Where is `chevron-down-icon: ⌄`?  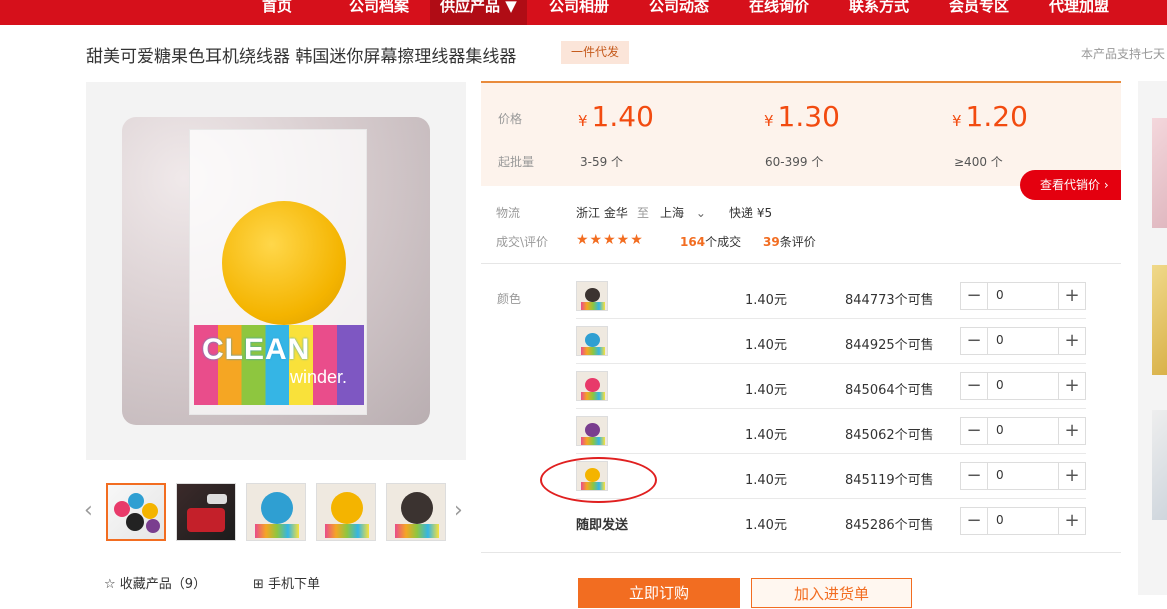 chevron-down-icon: ⌄ is located at coordinates (700, 213).